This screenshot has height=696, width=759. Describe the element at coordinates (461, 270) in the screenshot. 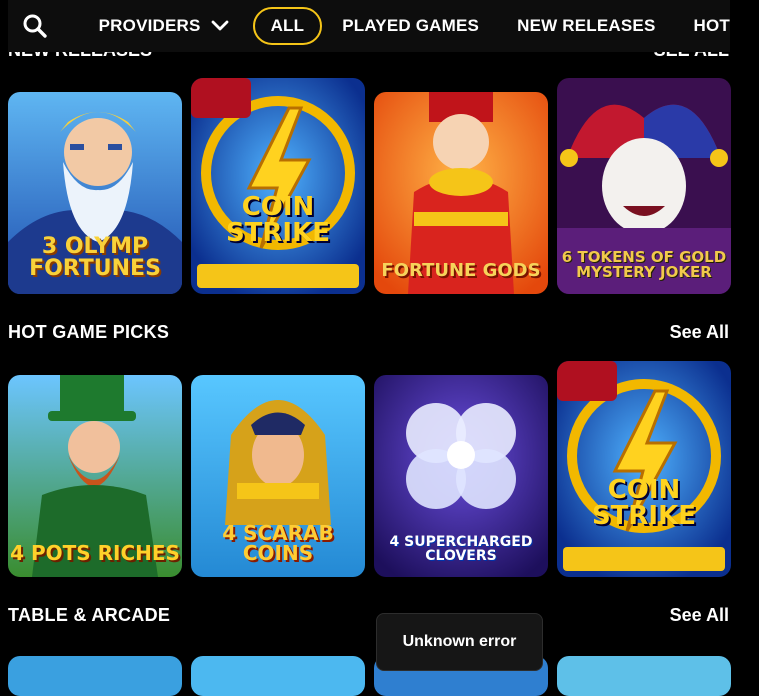

I see `game-title: FORTUNE GODS` at that location.